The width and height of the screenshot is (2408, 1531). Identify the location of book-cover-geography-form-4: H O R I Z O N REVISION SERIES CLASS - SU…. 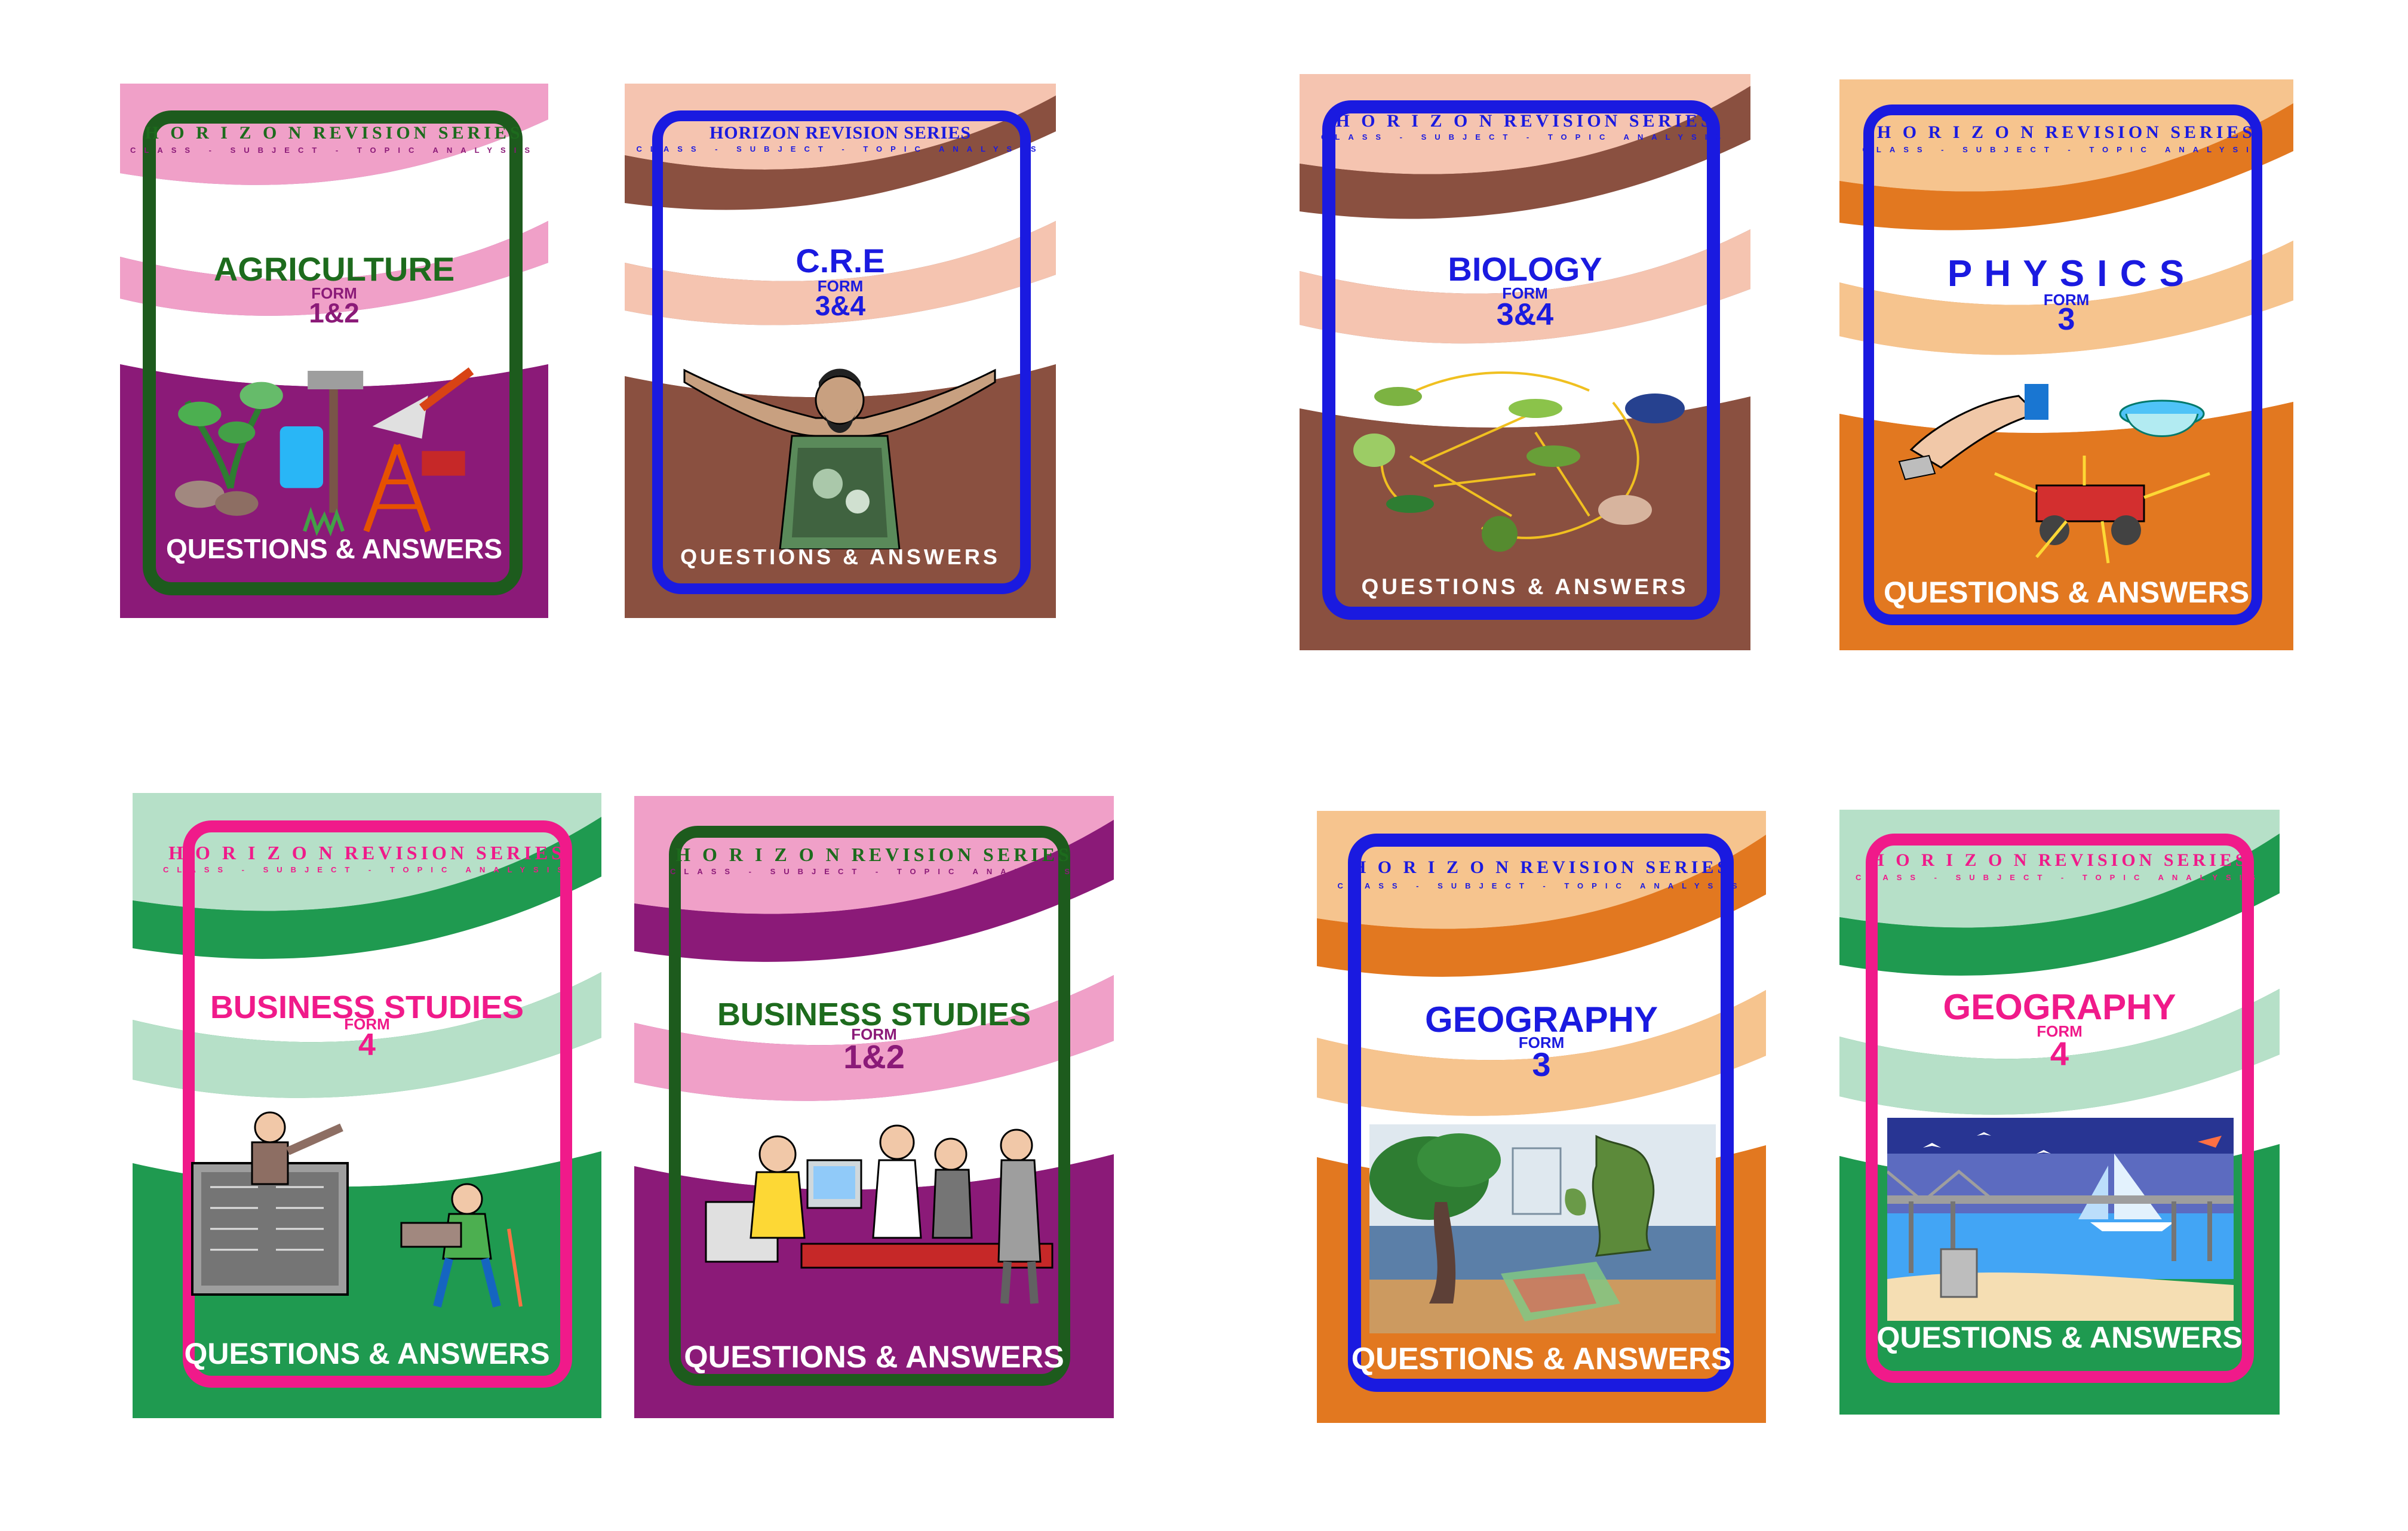
(2059, 1112).